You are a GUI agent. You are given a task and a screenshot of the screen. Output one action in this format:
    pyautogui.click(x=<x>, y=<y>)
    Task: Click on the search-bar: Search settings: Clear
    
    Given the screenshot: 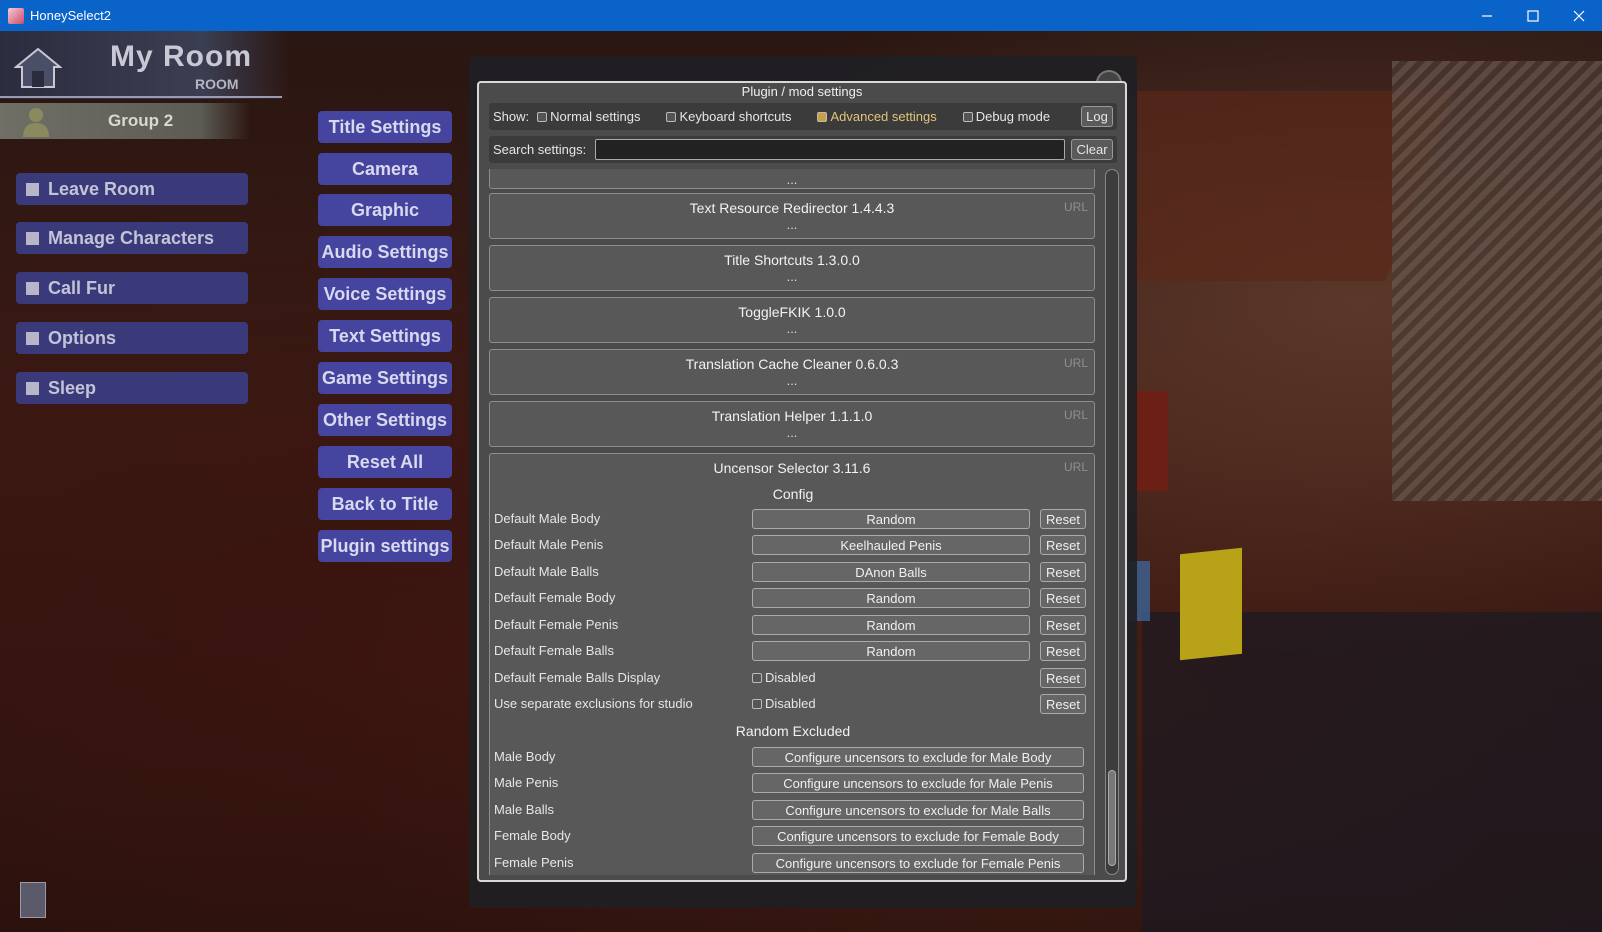 What is the action you would take?
    pyautogui.click(x=803, y=149)
    